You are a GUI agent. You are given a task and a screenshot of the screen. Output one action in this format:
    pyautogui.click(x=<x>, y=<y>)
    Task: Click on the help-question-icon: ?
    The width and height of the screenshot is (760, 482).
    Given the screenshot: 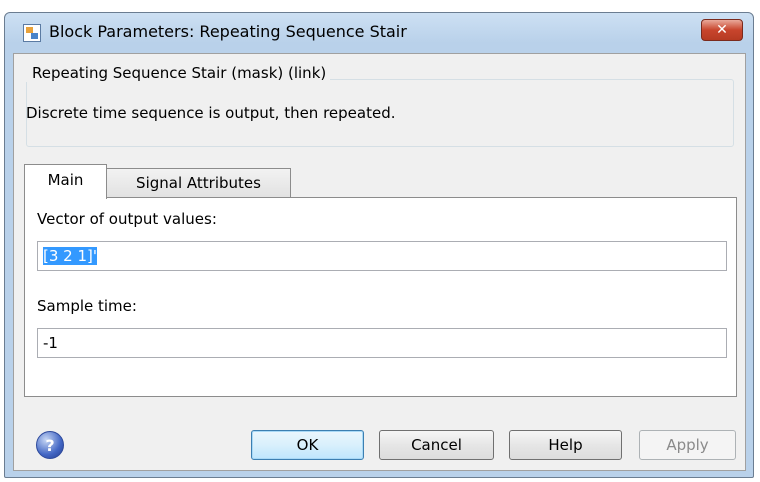 What is the action you would take?
    pyautogui.click(x=50, y=445)
    